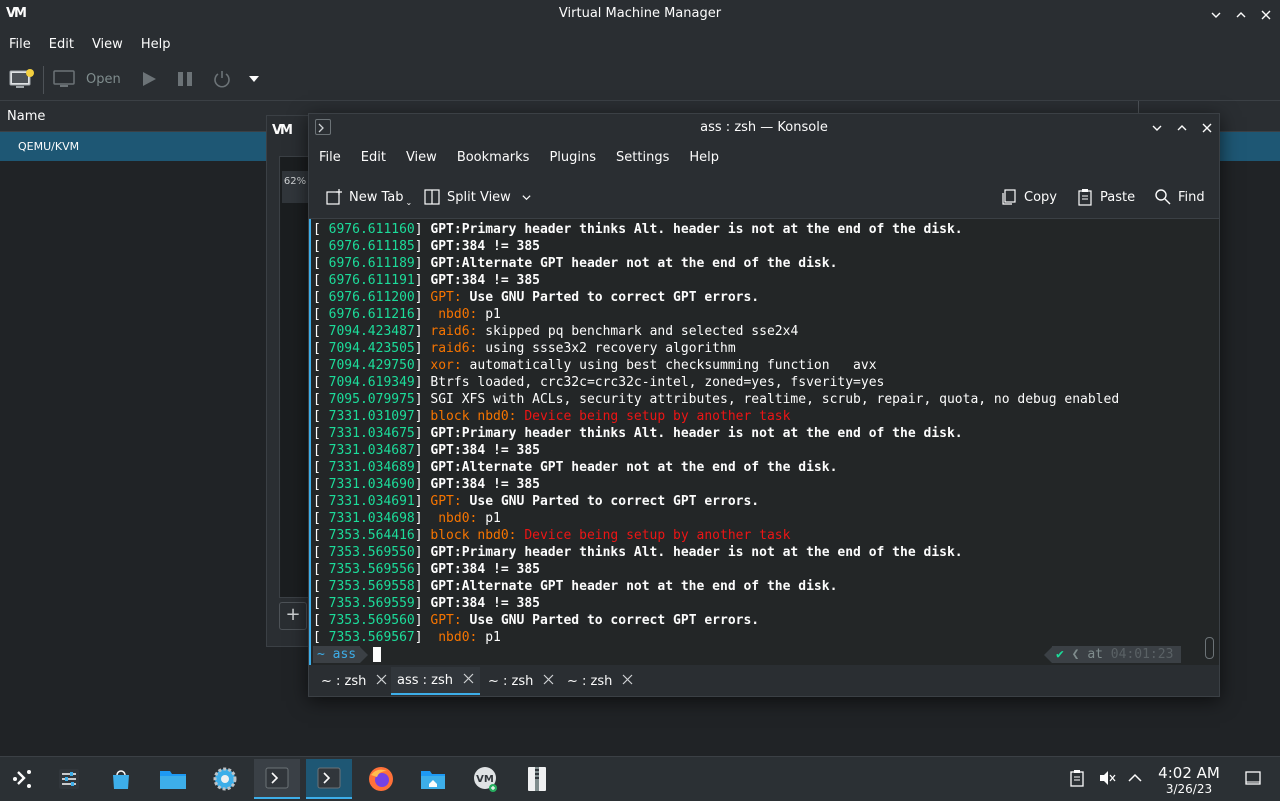 The width and height of the screenshot is (1280, 801). I want to click on new-vm-icon, so click(21, 78).